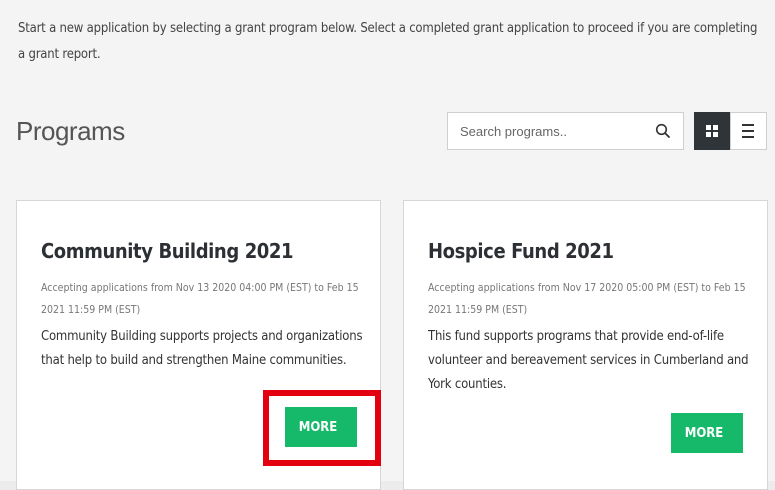 This screenshot has height=490, width=775. Describe the element at coordinates (521, 251) in the screenshot. I see `program-title: Hospice Fund 2021` at that location.